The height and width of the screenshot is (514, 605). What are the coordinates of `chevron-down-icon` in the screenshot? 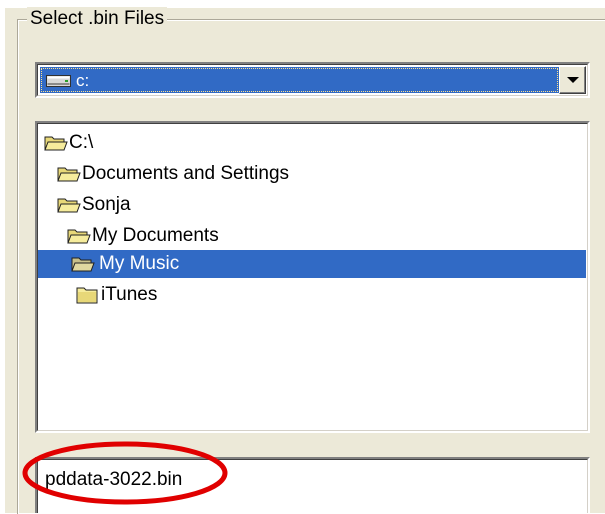 It's located at (573, 80).